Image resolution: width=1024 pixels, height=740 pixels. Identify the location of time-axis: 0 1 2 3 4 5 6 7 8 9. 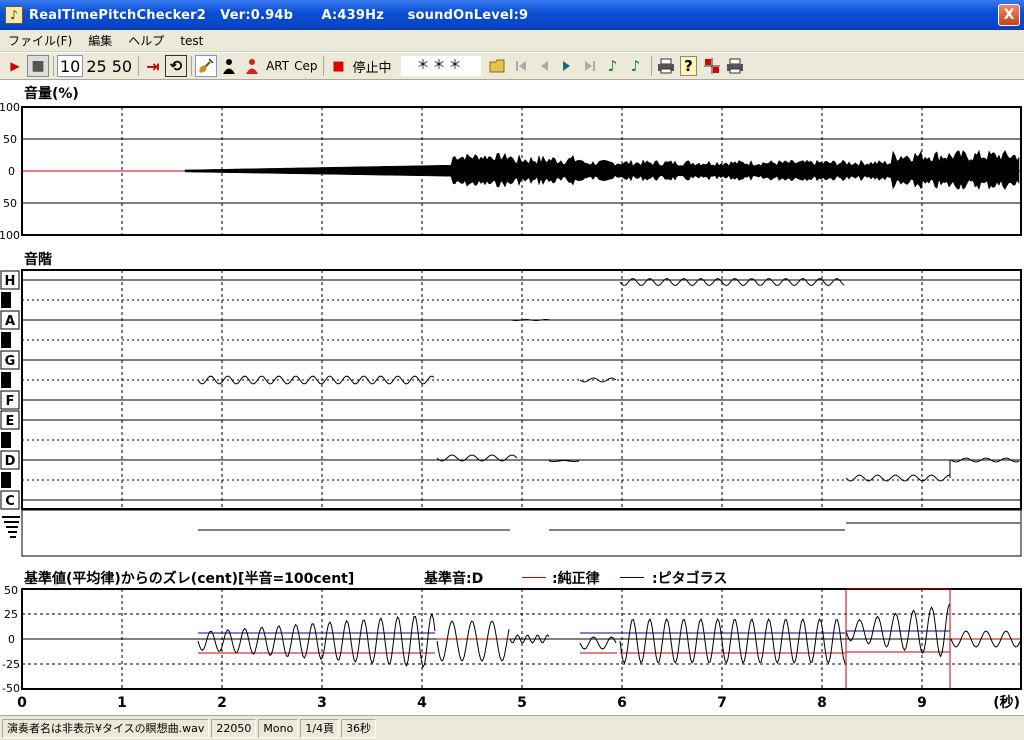
(472, 703).